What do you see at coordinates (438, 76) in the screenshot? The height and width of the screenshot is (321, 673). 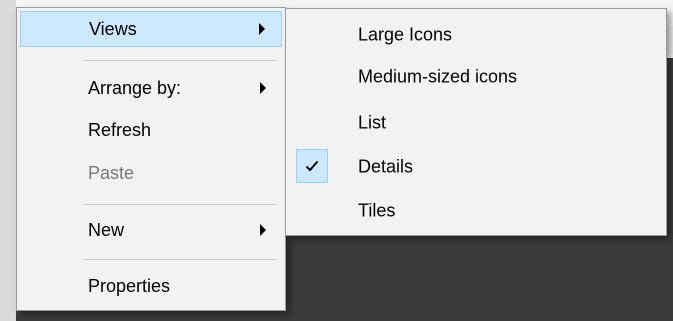 I see `submenu-item-label: Medium-sized icons` at bounding box center [438, 76].